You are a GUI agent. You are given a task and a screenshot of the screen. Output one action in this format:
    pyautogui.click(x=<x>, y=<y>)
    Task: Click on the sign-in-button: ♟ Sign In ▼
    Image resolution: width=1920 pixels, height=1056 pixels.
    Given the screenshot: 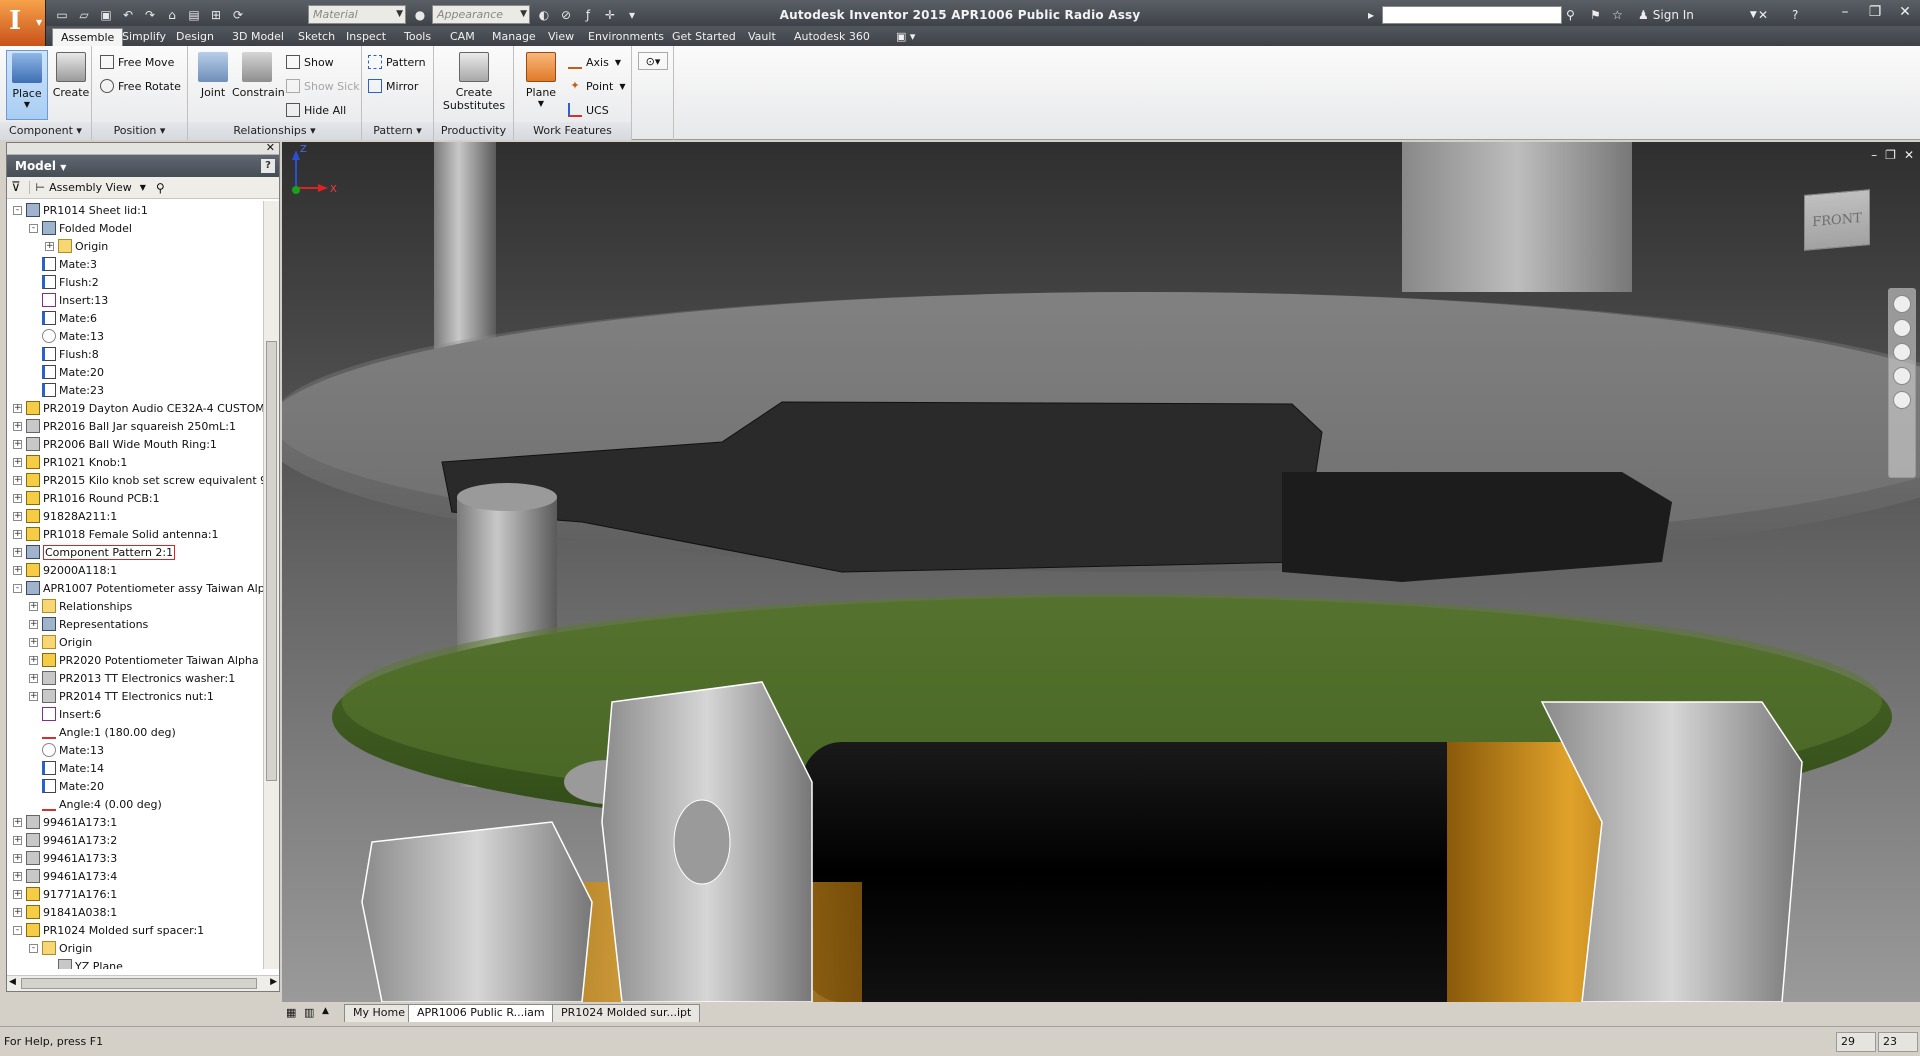 What is the action you would take?
    pyautogui.click(x=1697, y=15)
    